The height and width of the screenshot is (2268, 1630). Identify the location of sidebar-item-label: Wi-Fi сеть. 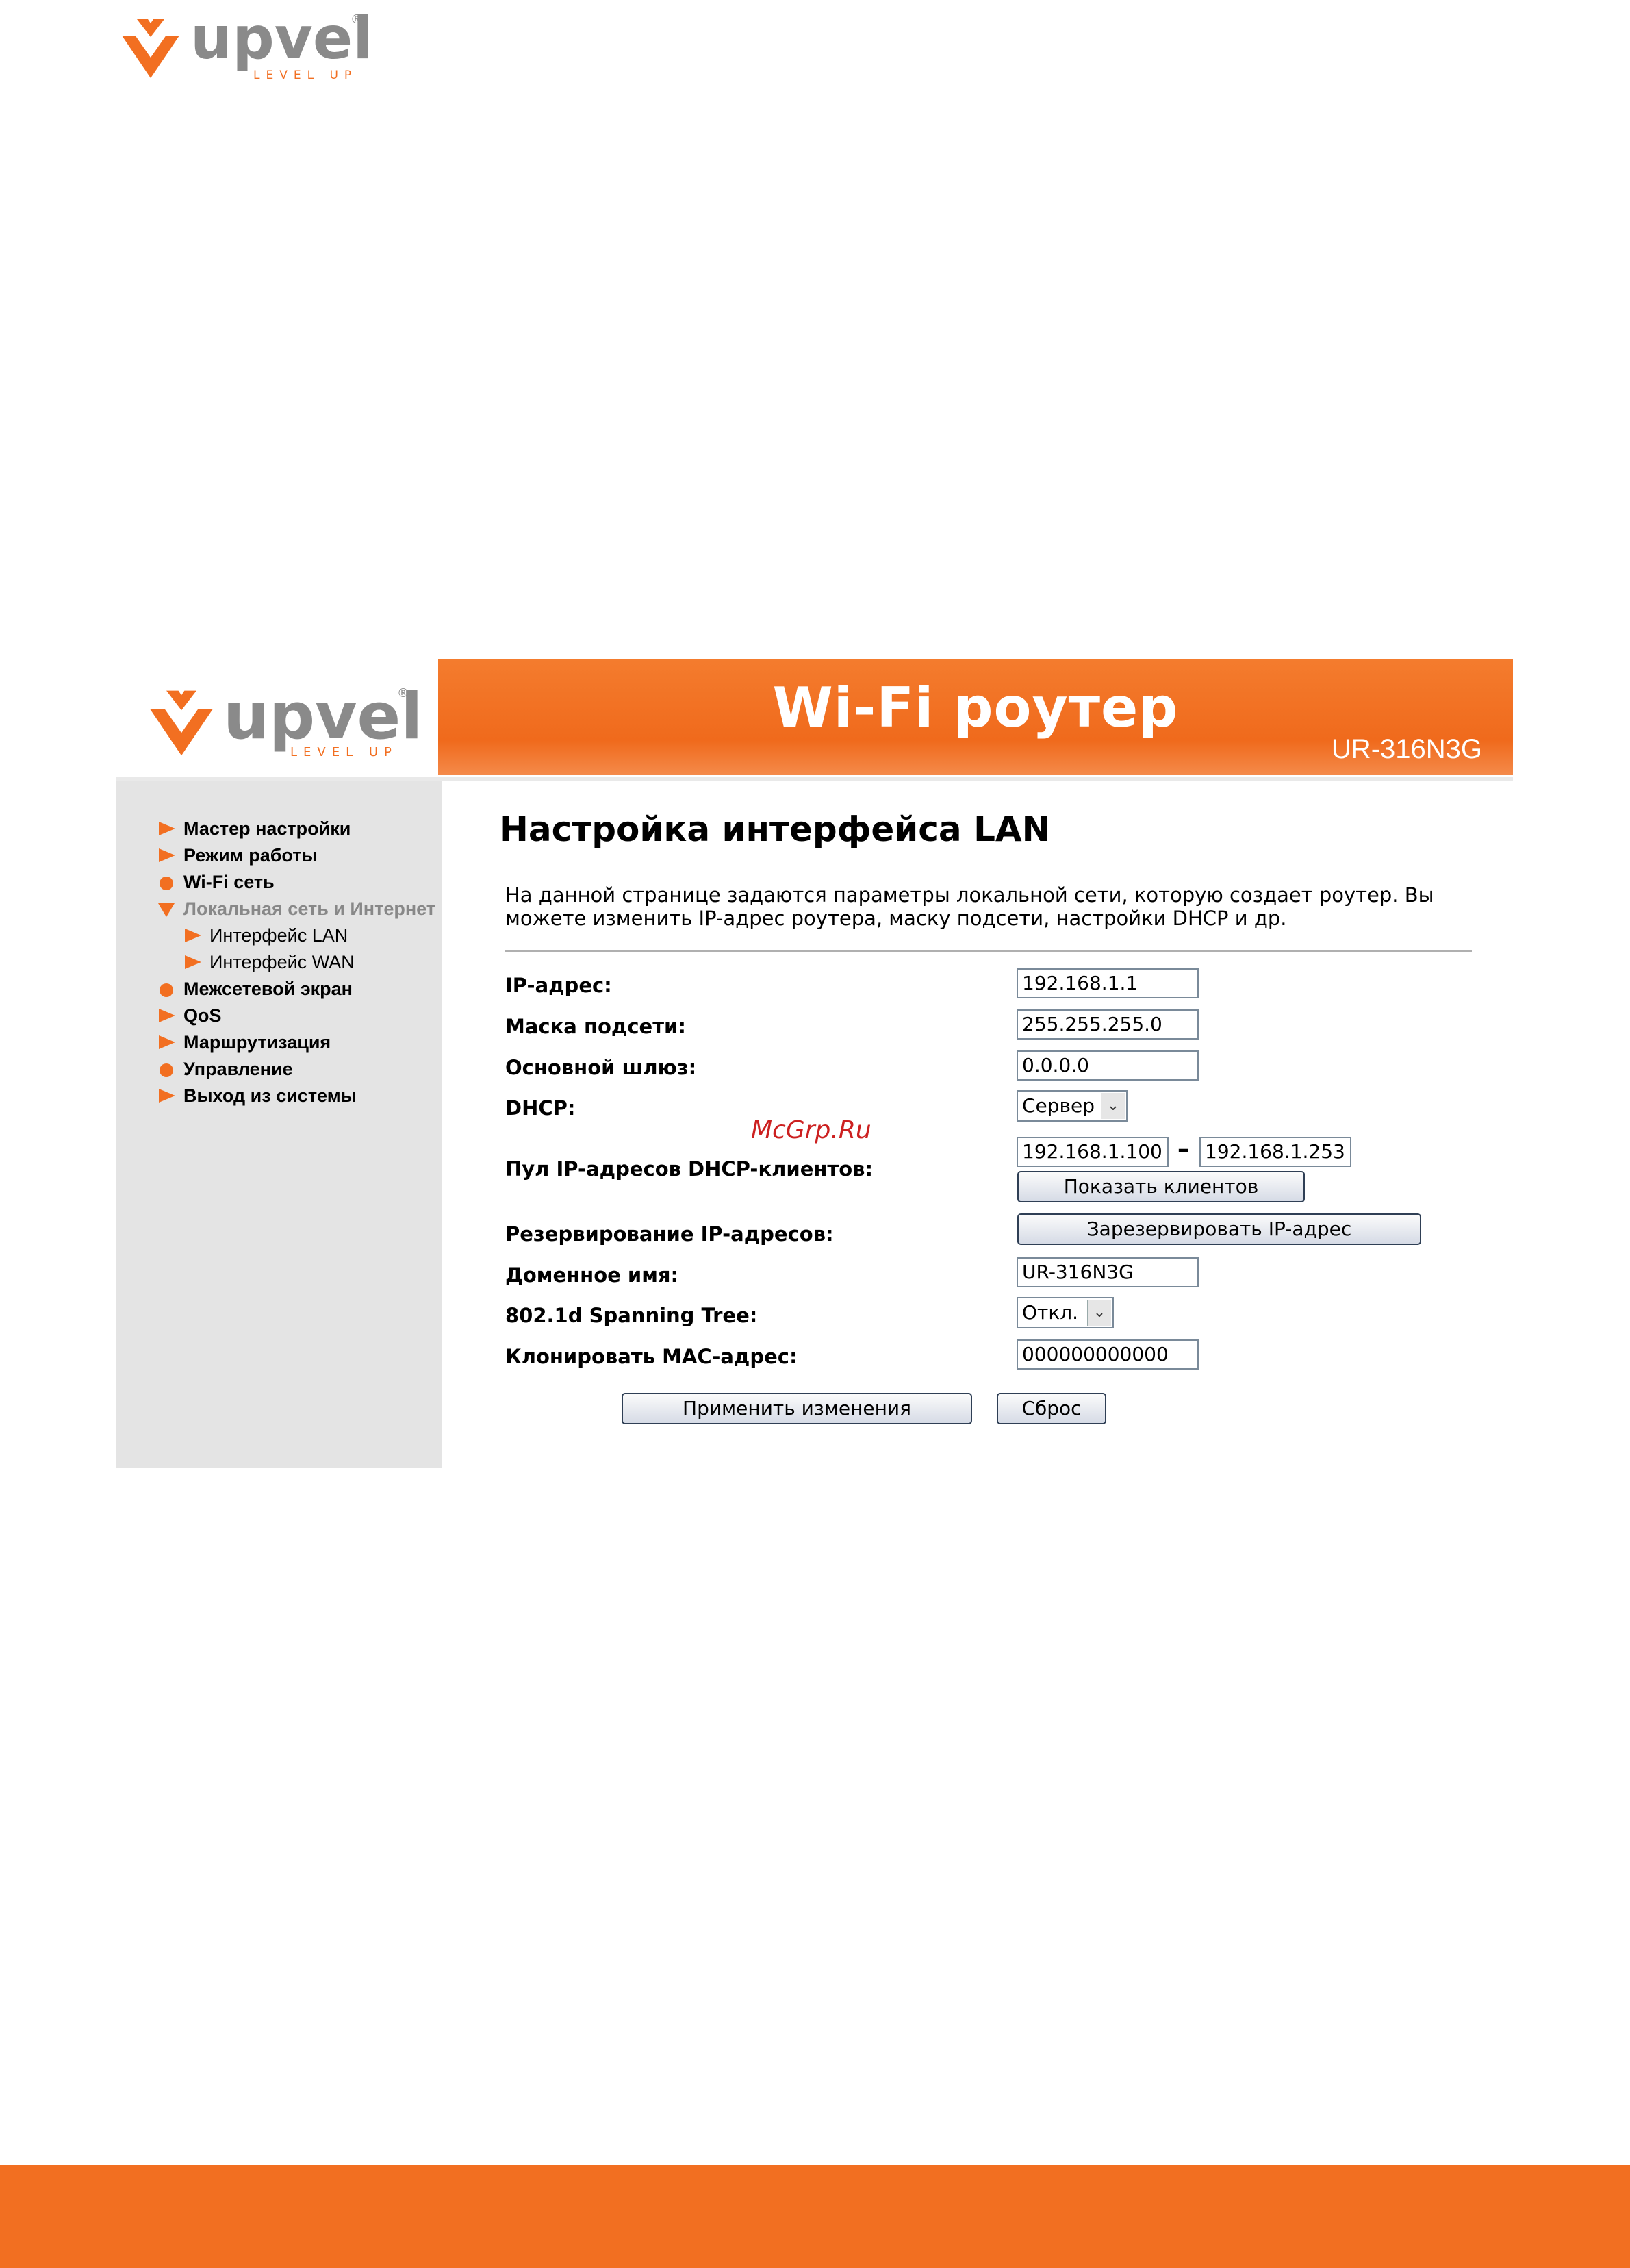
(229, 881).